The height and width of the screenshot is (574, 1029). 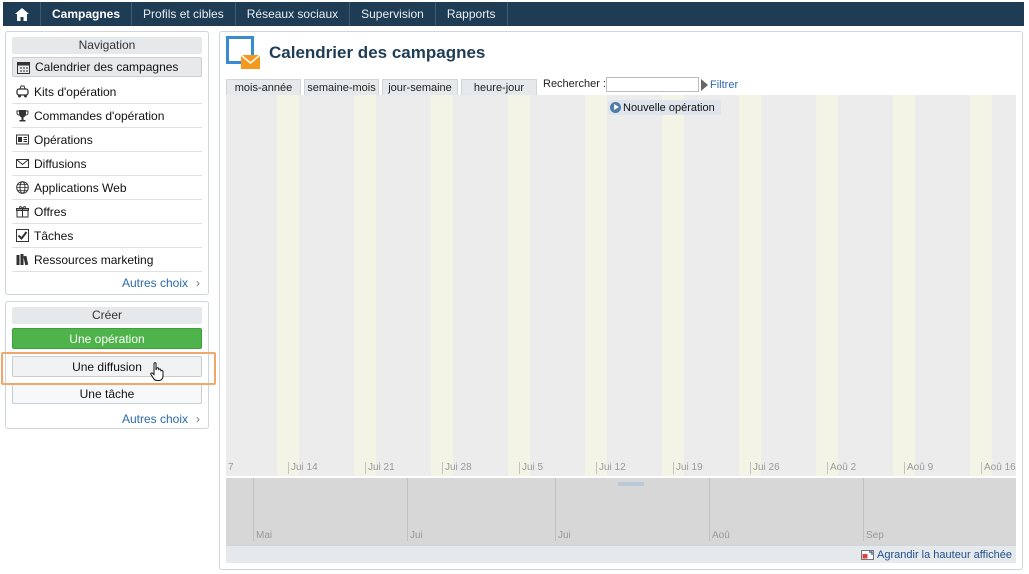 I want to click on create-more-label: Autres choix, so click(x=154, y=419).